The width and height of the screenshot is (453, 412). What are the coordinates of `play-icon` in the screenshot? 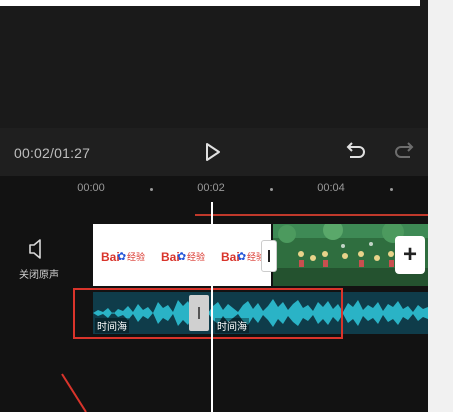 It's located at (213, 152).